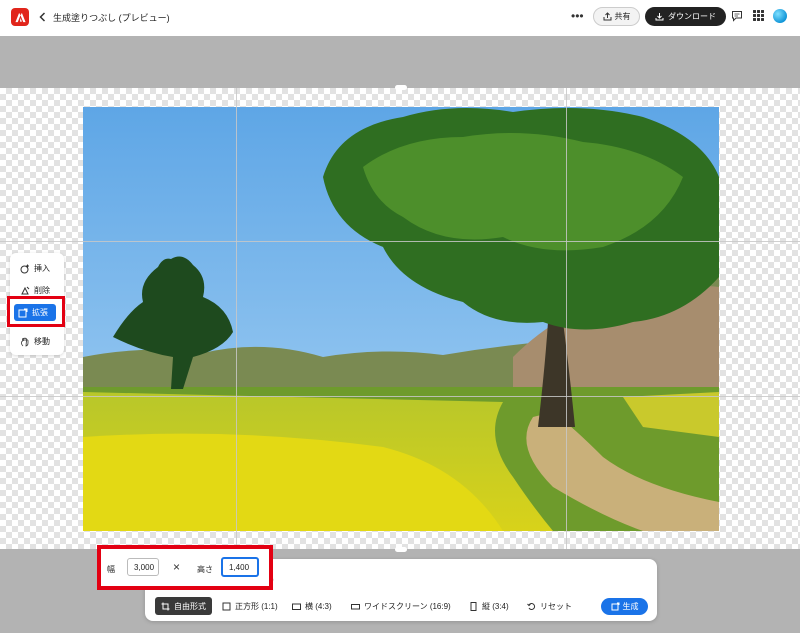  What do you see at coordinates (42, 268) in the screenshot?
I see `tool-insert-label: 挿入` at bounding box center [42, 268].